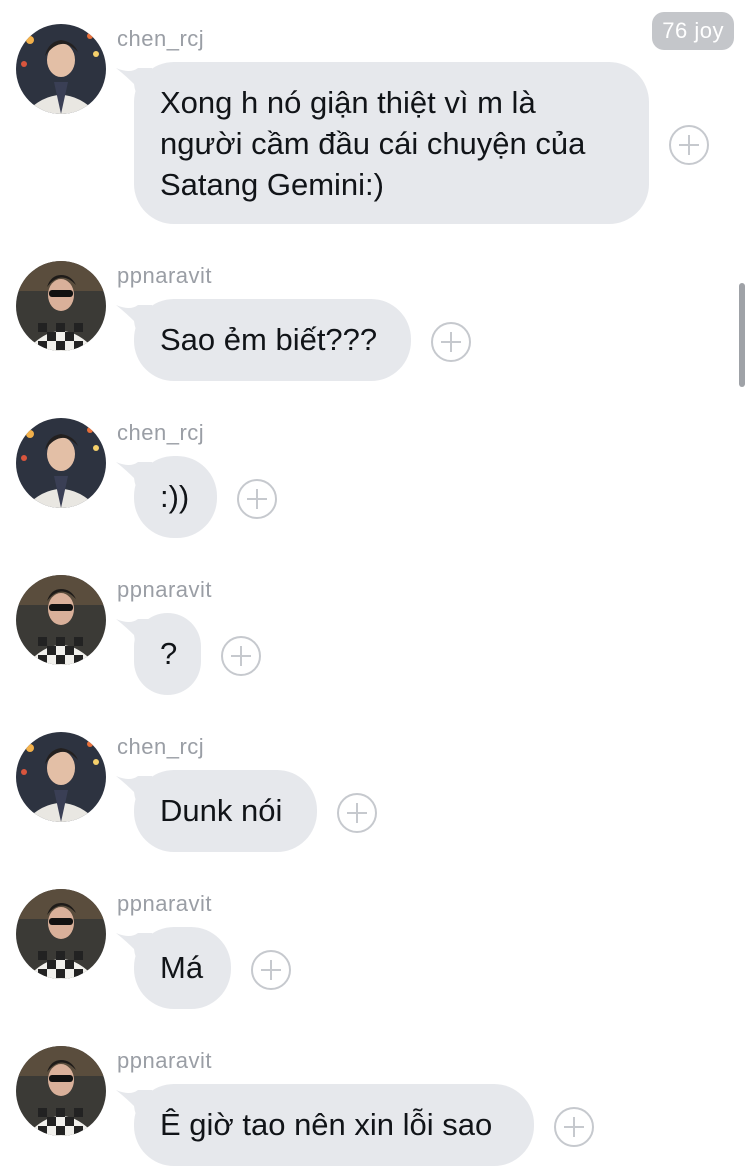 Image resolution: width=750 pixels, height=1175 pixels. I want to click on message-bubble: Sao ẻm biết???, so click(272, 340).